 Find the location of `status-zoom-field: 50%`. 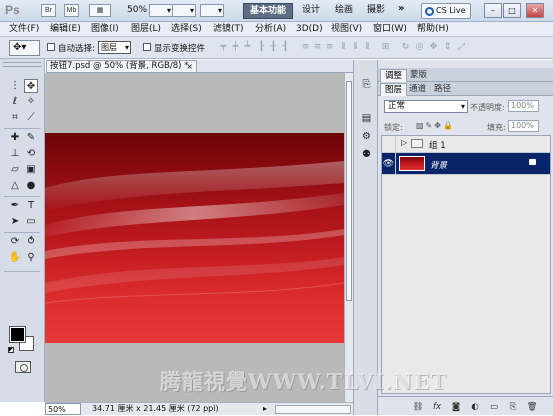

status-zoom-field: 50% is located at coordinates (63, 409).